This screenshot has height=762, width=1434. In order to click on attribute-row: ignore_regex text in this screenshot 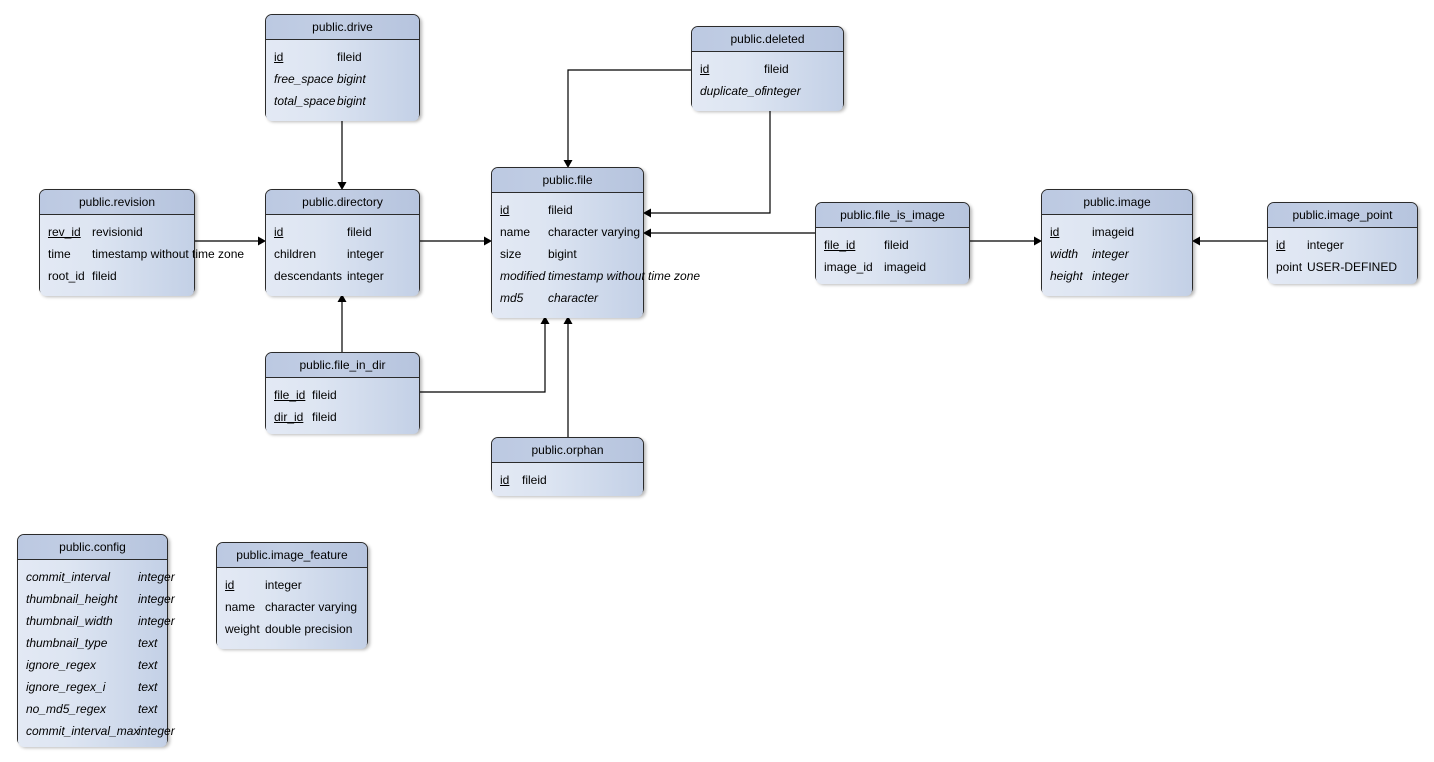, I will do `click(92, 665)`.